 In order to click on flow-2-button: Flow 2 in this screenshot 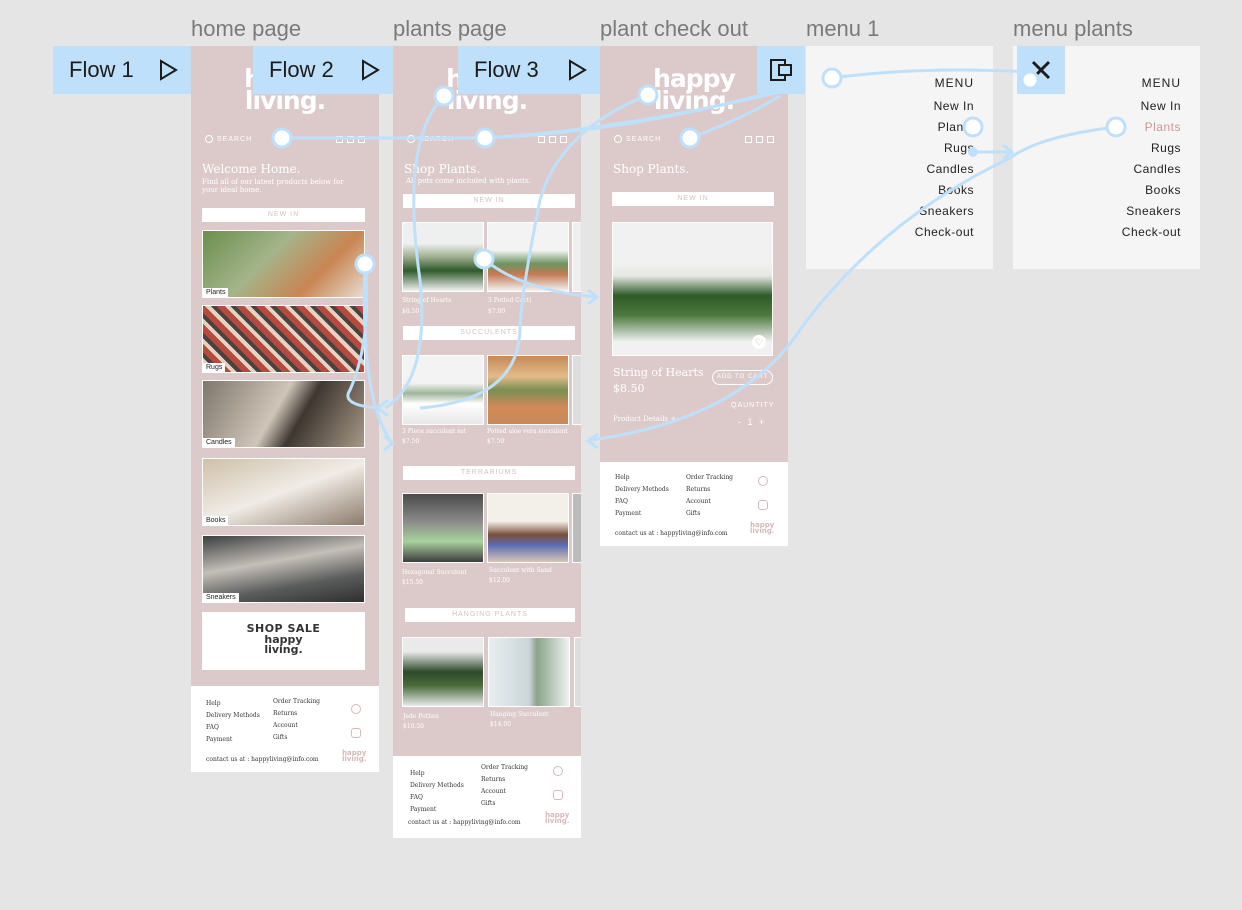, I will do `click(323, 70)`.